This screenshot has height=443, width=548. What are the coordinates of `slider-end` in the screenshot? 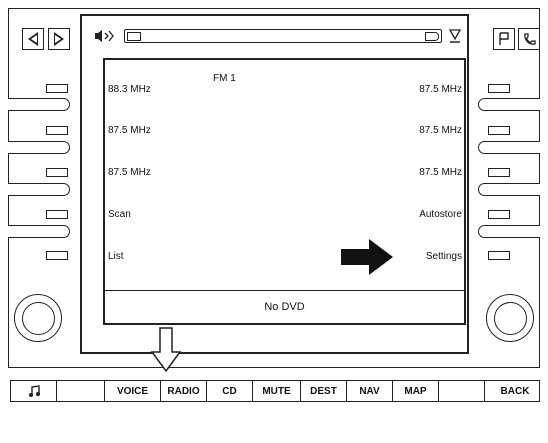 It's located at (432, 36).